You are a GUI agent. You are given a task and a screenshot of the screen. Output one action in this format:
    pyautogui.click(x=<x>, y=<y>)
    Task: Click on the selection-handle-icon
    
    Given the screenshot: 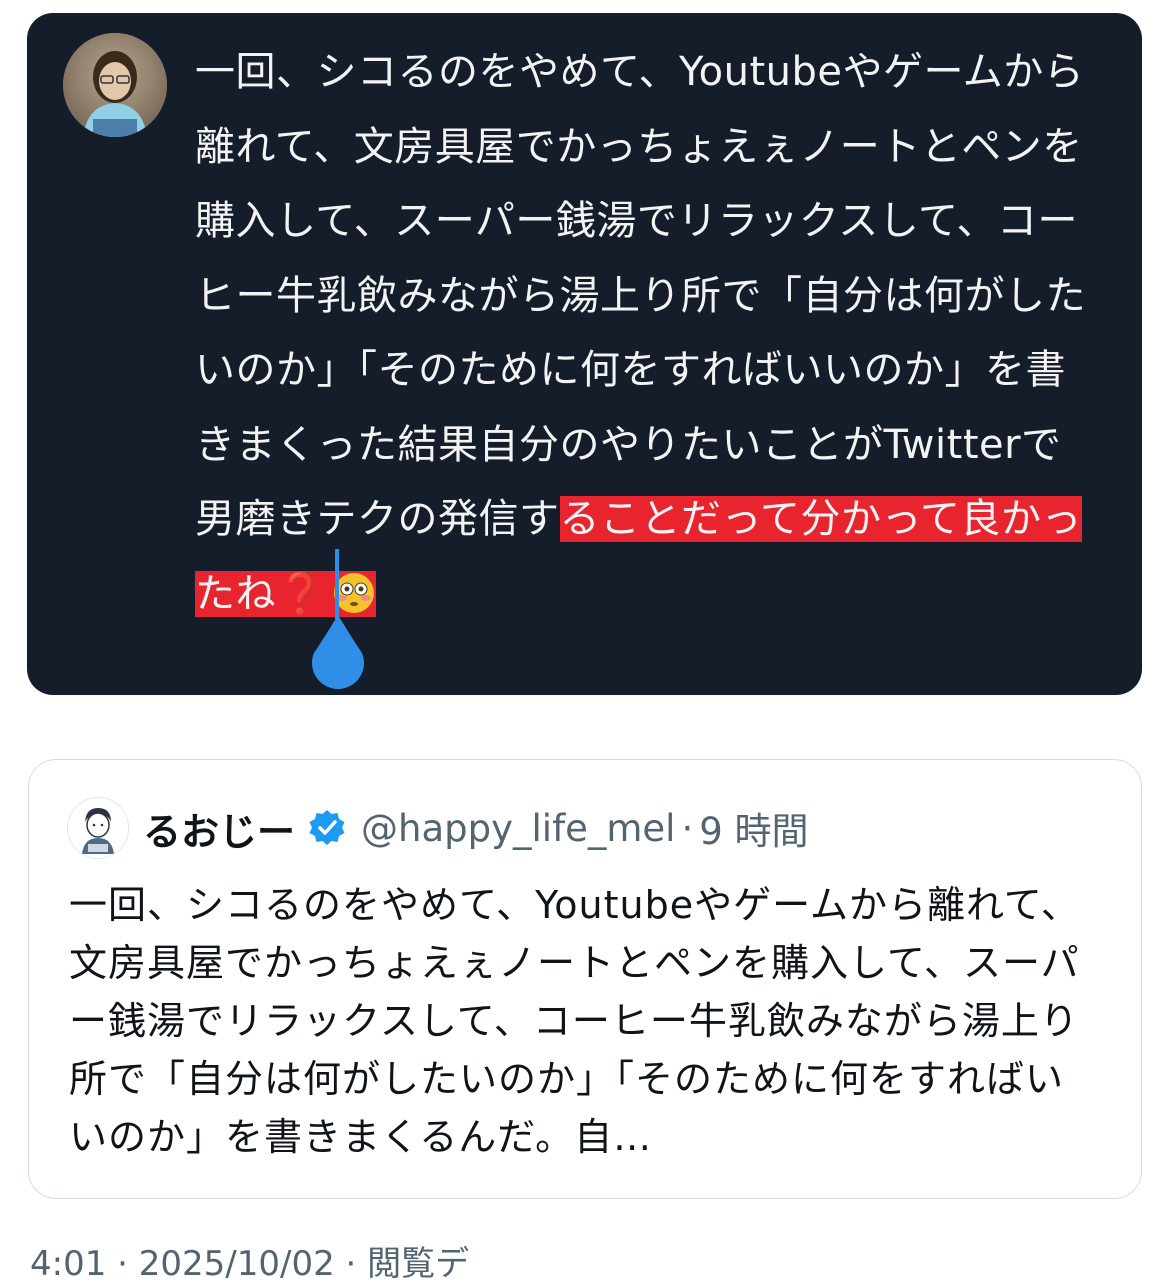 What is the action you would take?
    pyautogui.click(x=338, y=653)
    